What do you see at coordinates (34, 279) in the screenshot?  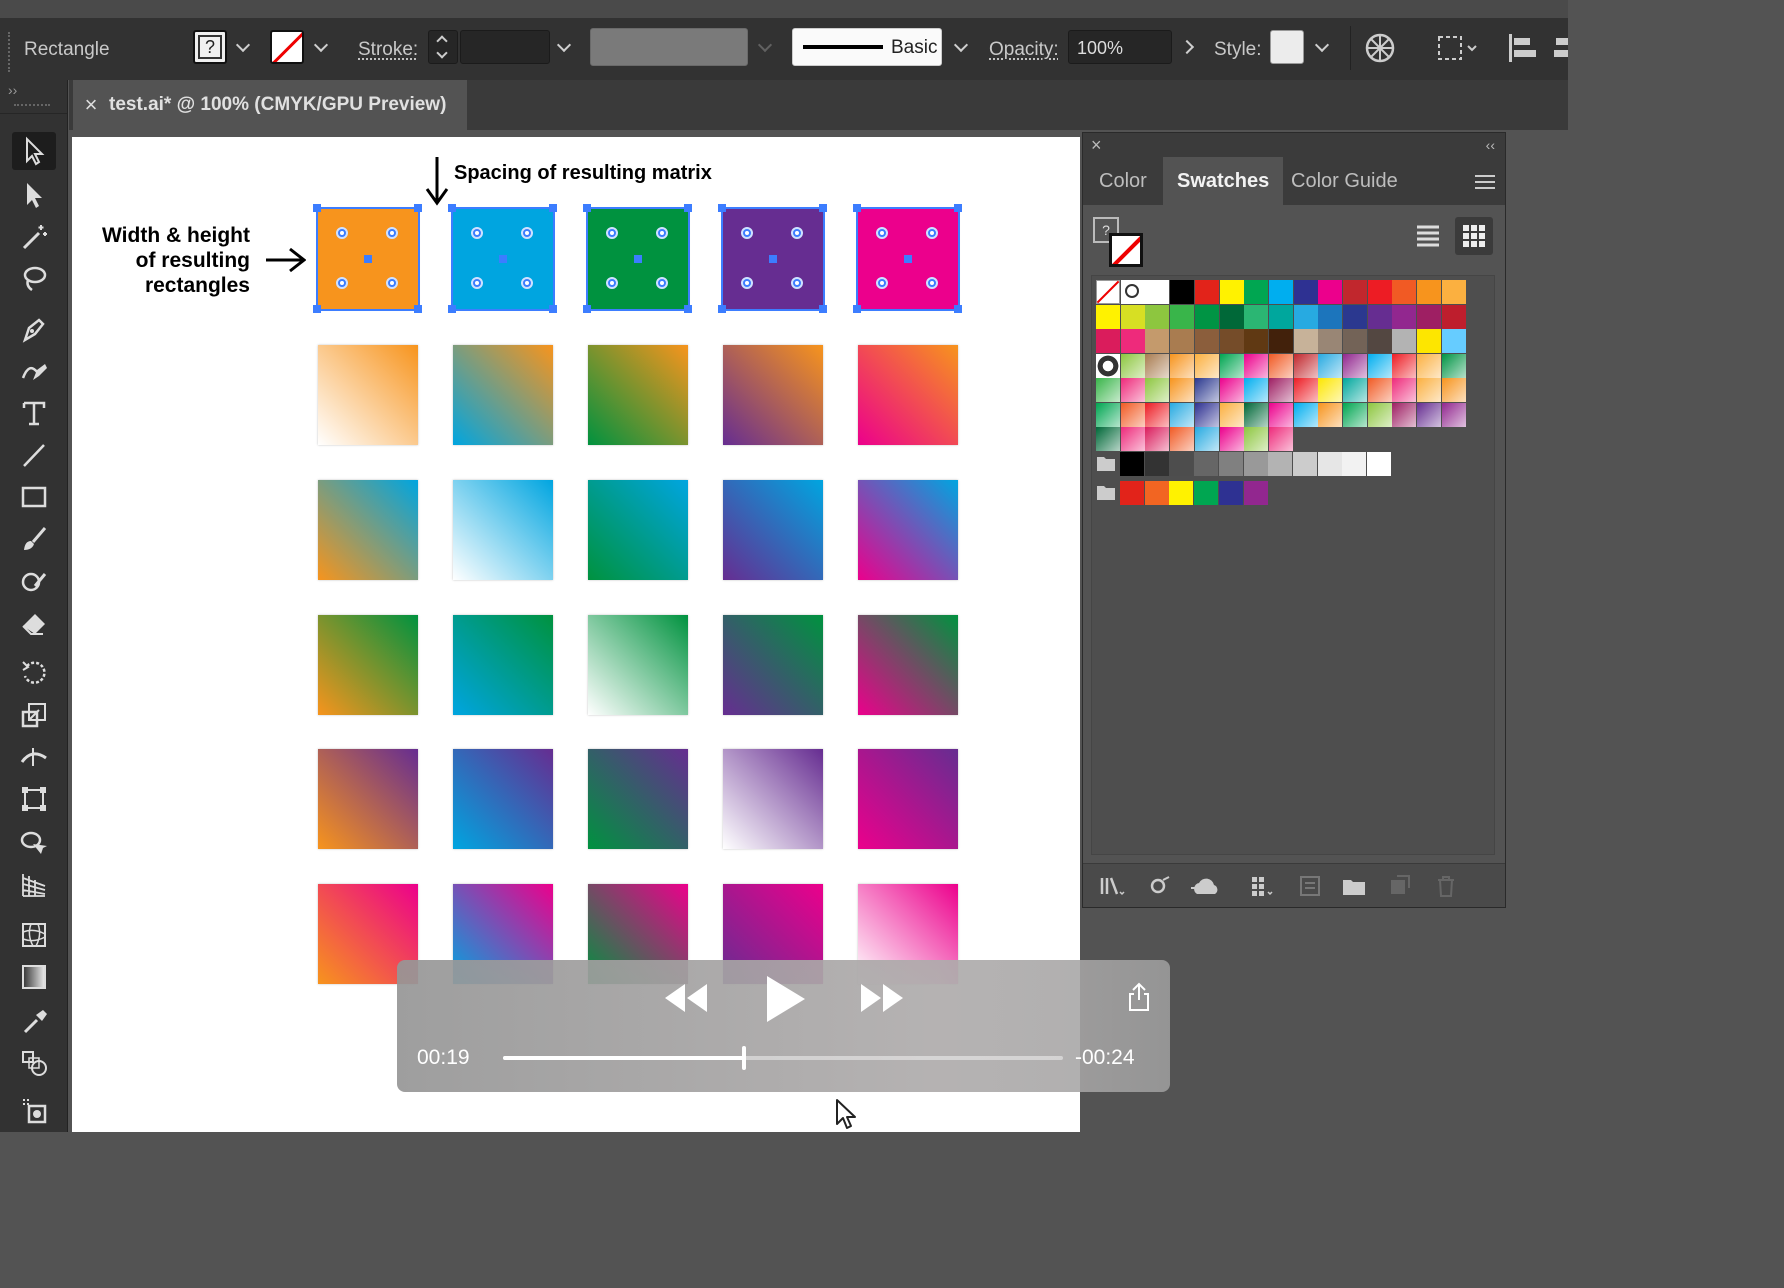 I see `lasso-tool` at bounding box center [34, 279].